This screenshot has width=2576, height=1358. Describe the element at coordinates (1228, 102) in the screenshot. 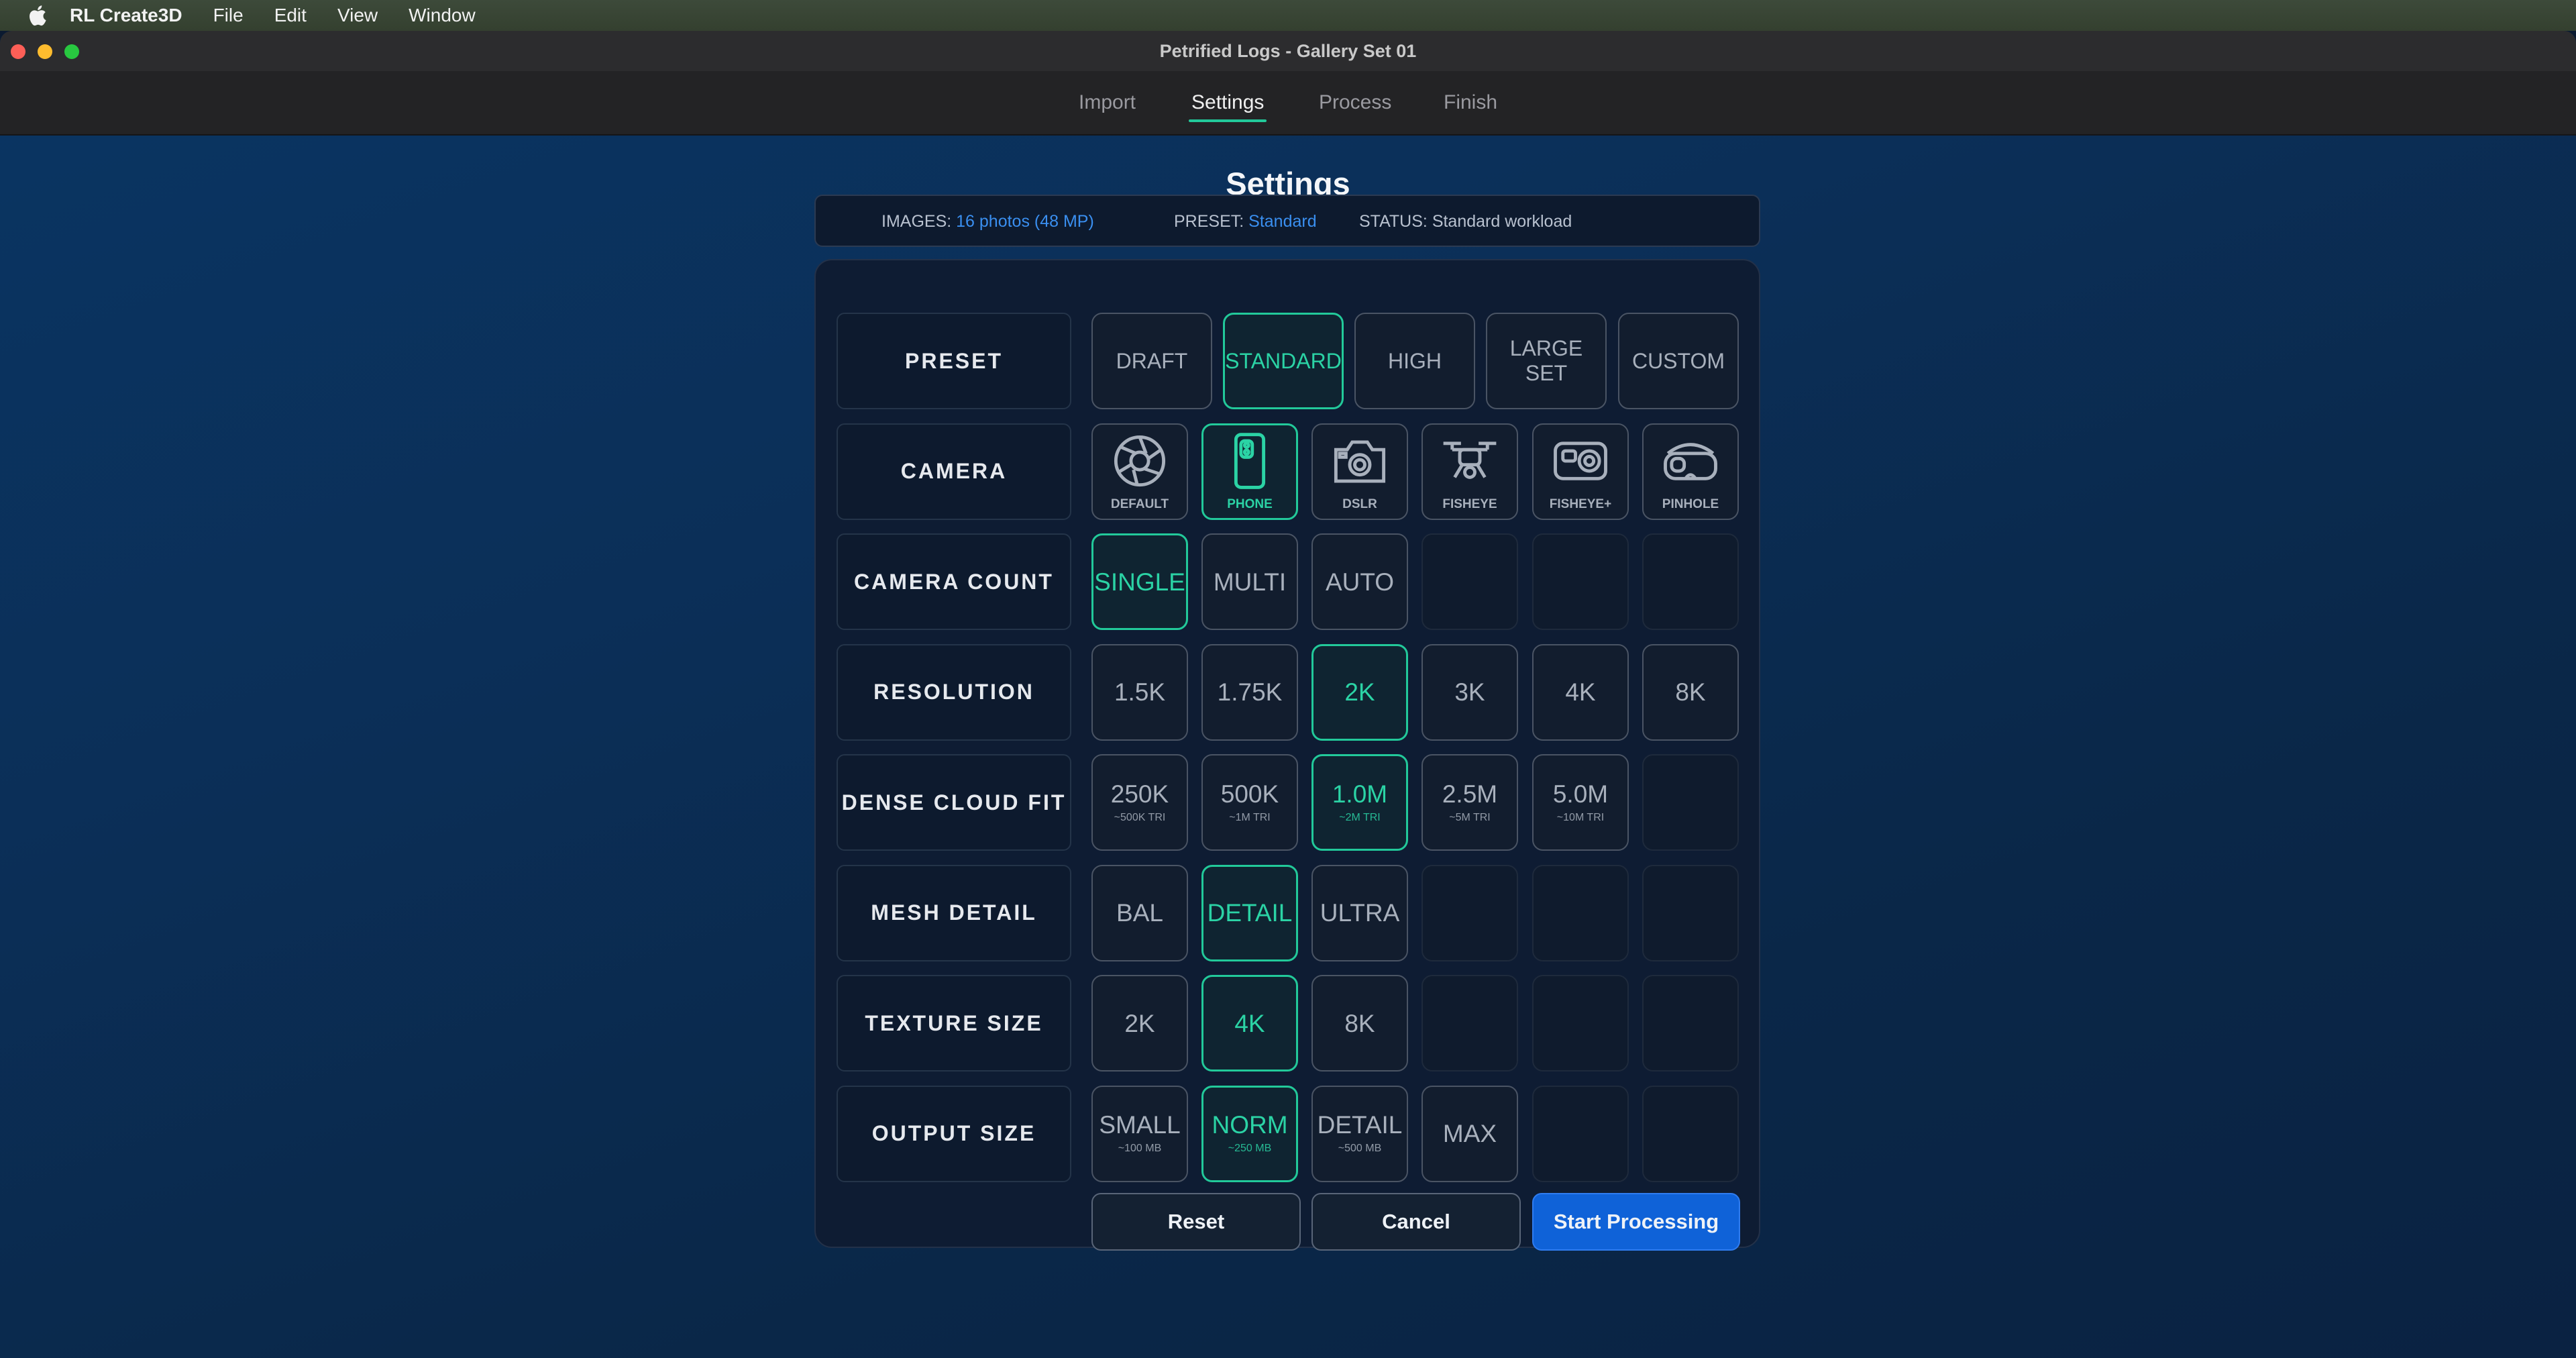

I see `tab-settings: Settings` at that location.